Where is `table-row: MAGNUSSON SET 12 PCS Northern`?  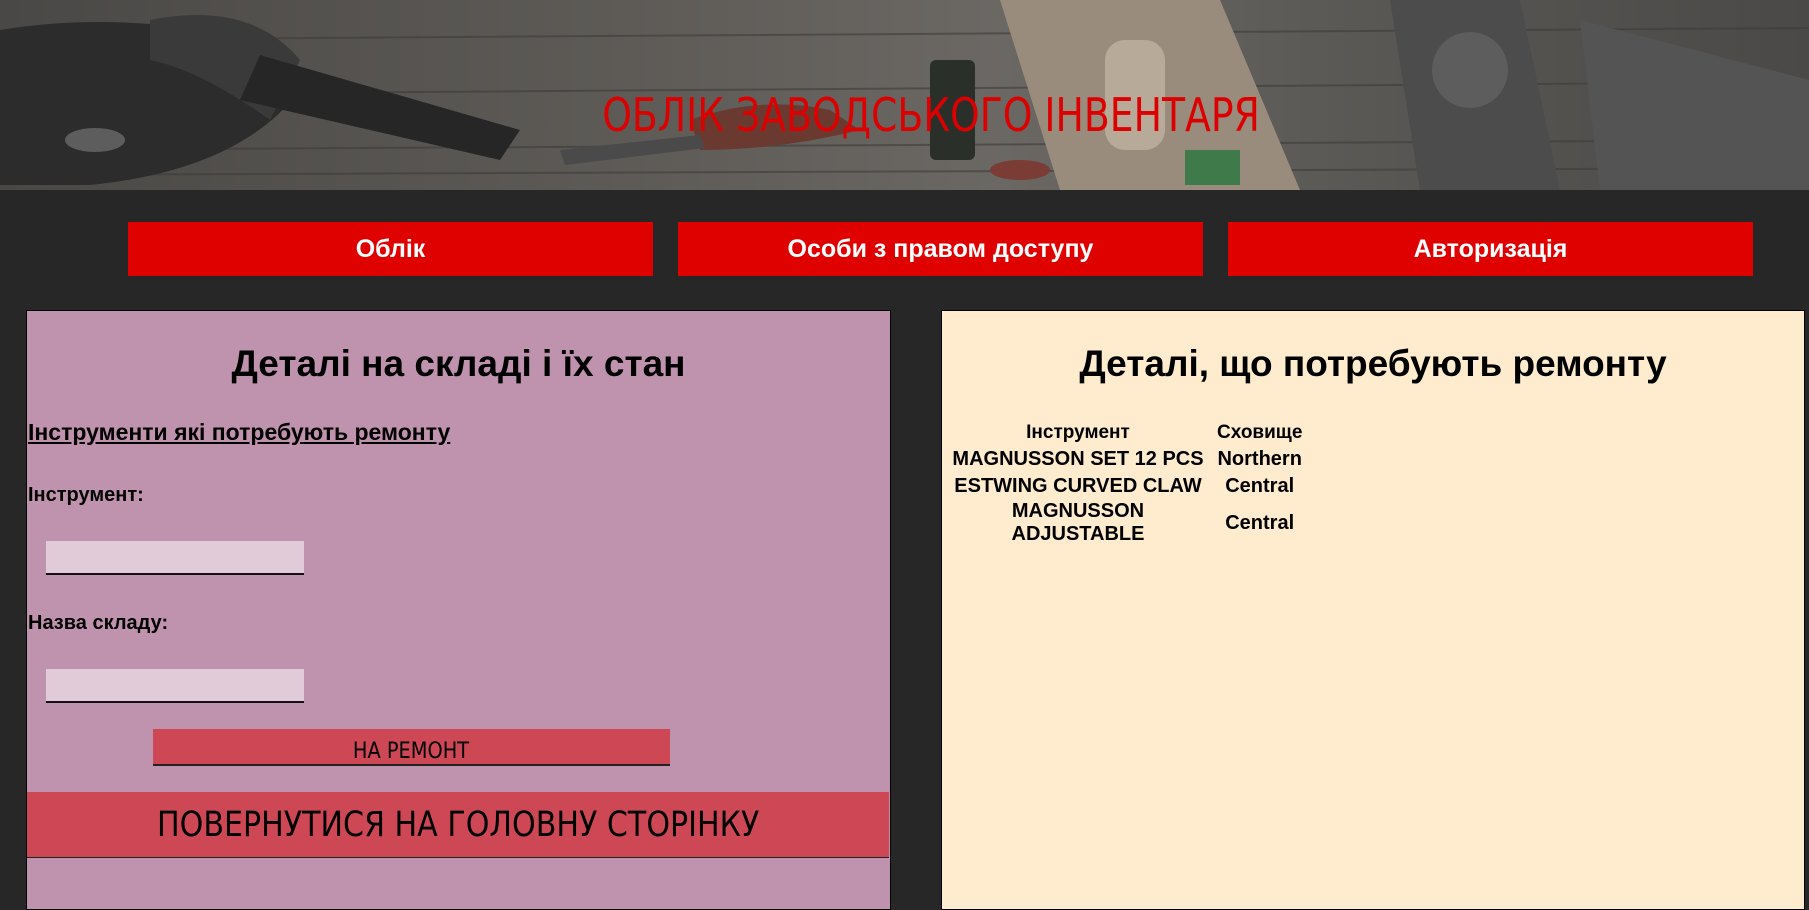
table-row: MAGNUSSON SET 12 PCS Northern is located at coordinates (1124, 459).